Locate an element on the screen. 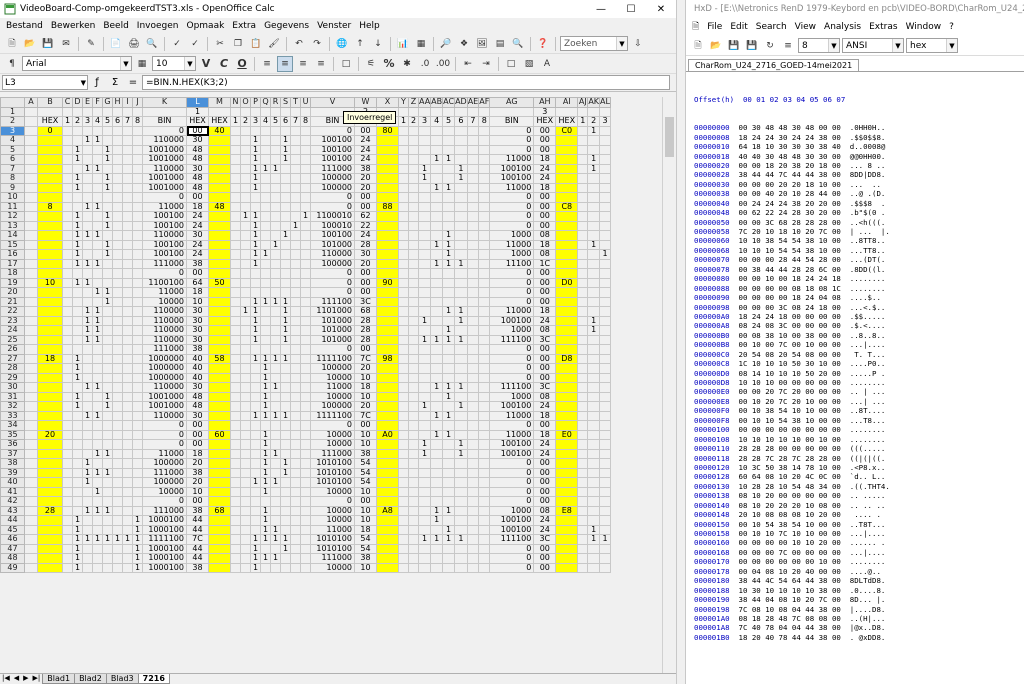 The width and height of the screenshot is (1024, 684). row-header: 3 is located at coordinates (12, 130).